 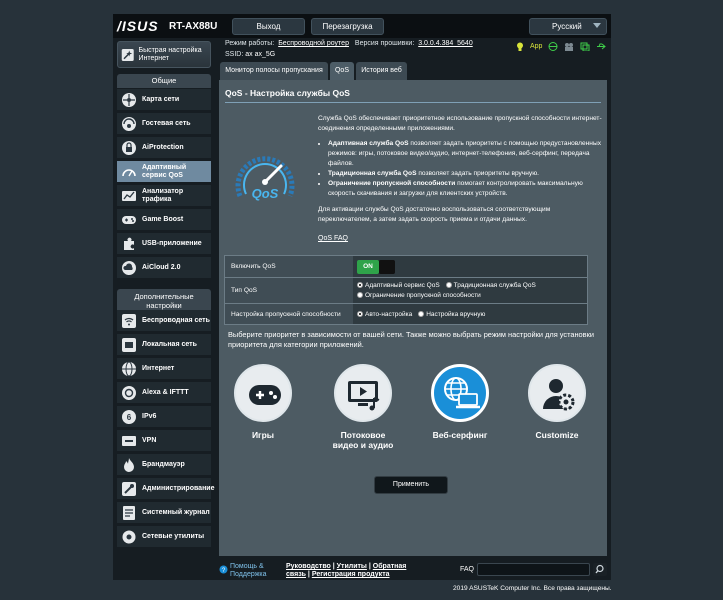 What do you see at coordinates (569, 46) in the screenshot?
I see `users-icon` at bounding box center [569, 46].